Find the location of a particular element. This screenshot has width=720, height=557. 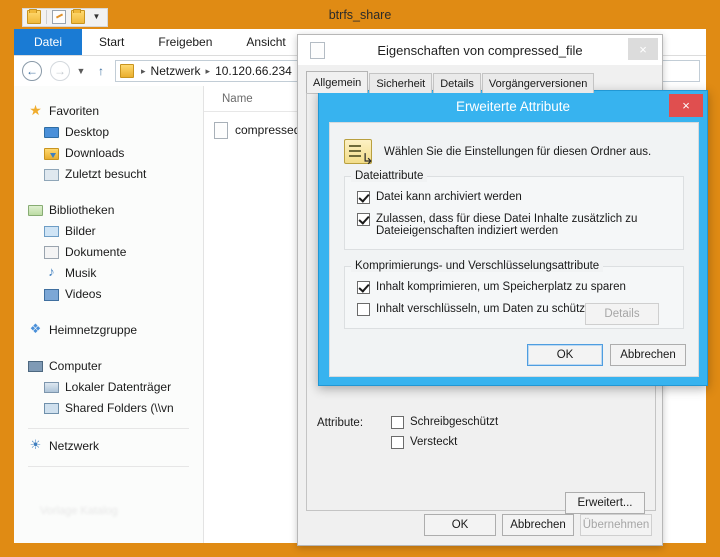

tab-ansicht: Ansicht is located at coordinates (265, 42).